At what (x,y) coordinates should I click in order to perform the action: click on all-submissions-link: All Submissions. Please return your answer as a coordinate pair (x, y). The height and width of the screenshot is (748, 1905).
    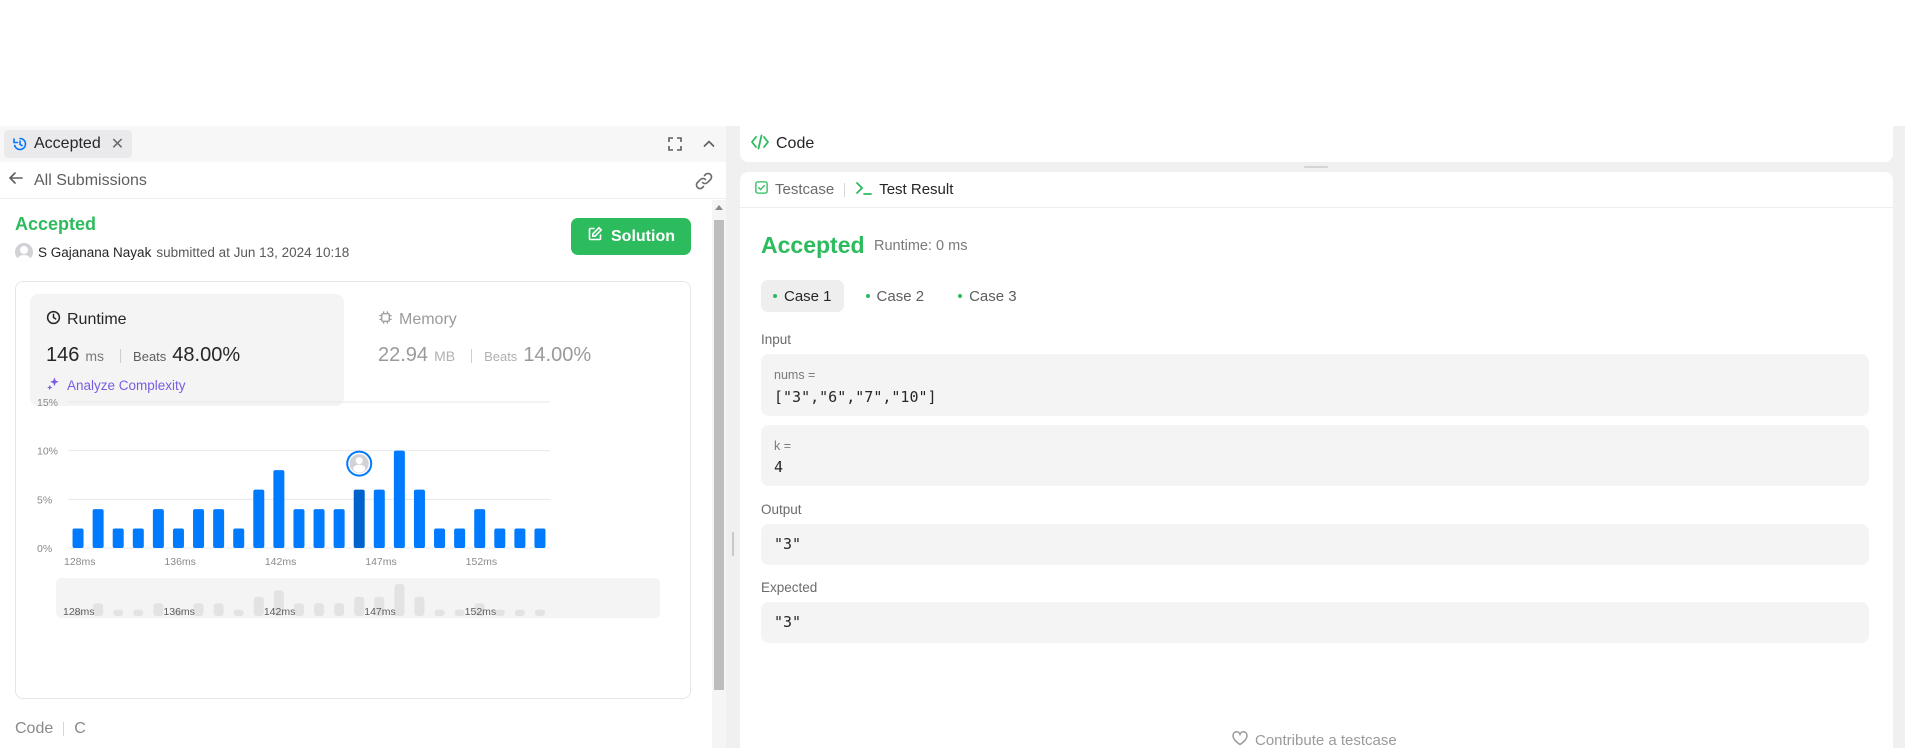
    Looking at the image, I should click on (77, 180).